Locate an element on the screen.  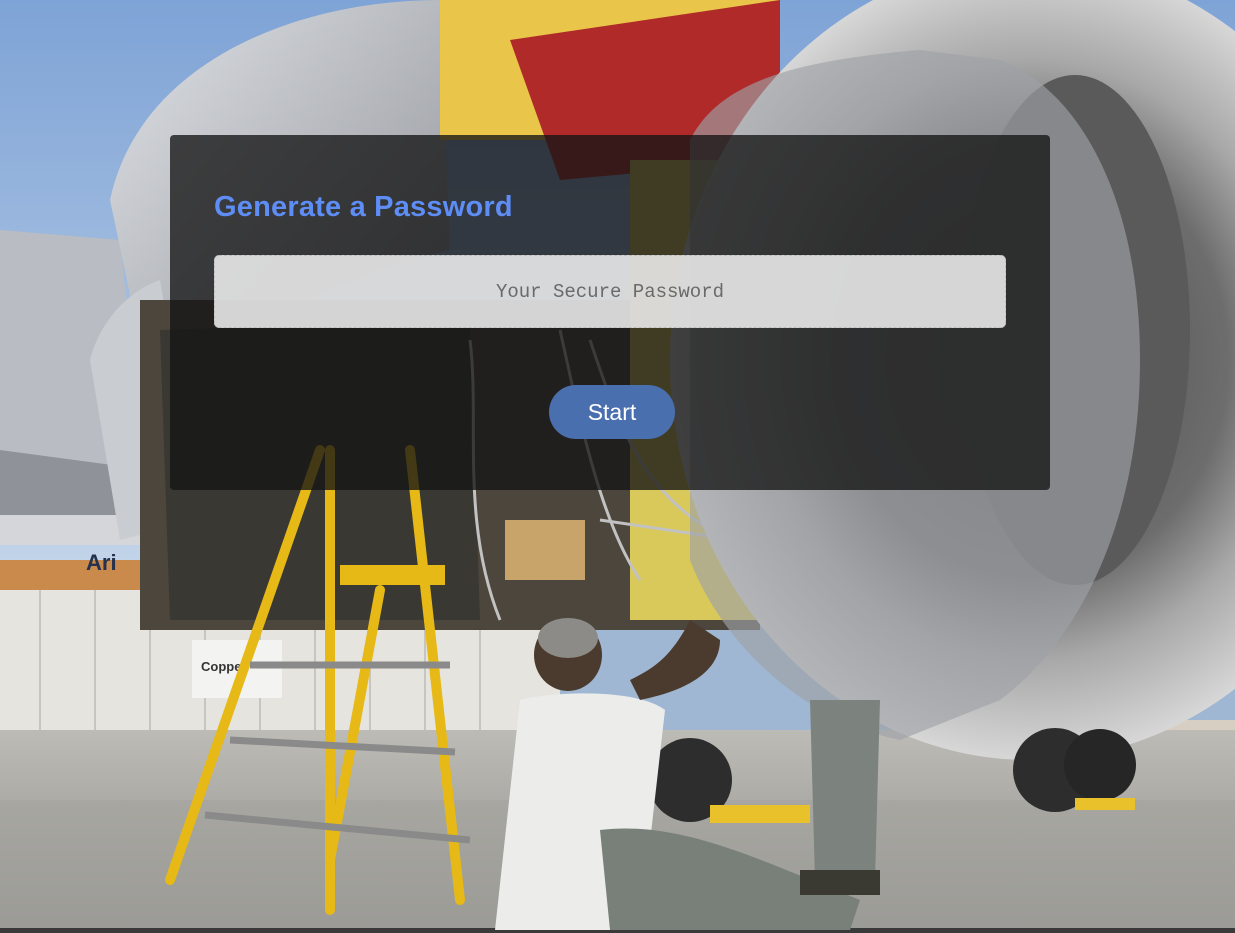
hangar-sign-text: Coppe is located at coordinates (221, 666).